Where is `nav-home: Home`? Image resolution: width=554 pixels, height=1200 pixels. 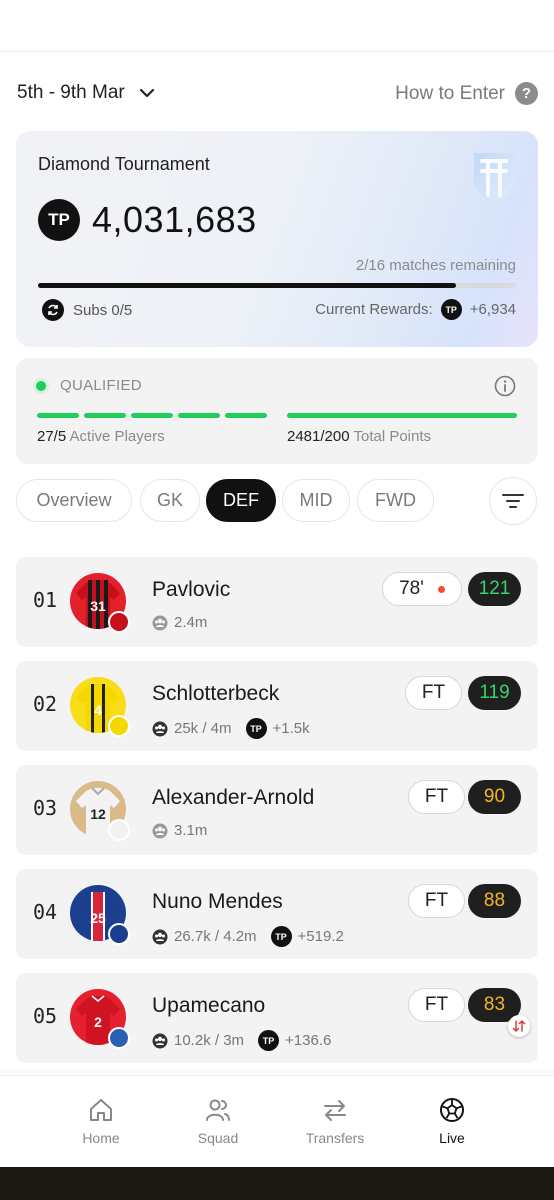 nav-home: Home is located at coordinates (101, 1121).